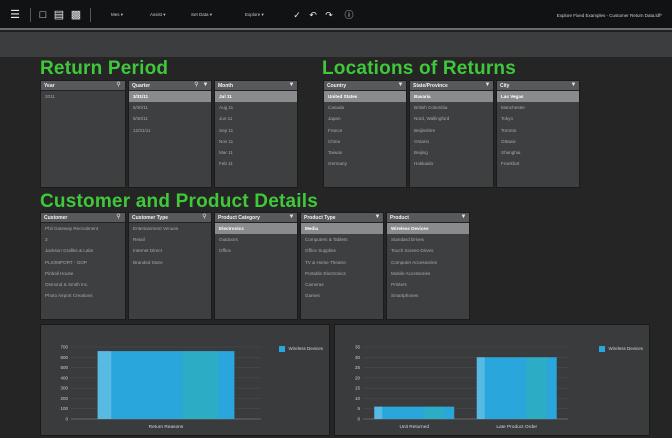 The image size is (672, 438). What do you see at coordinates (365, 118) in the screenshot?
I see `list-item: Japan` at bounding box center [365, 118].